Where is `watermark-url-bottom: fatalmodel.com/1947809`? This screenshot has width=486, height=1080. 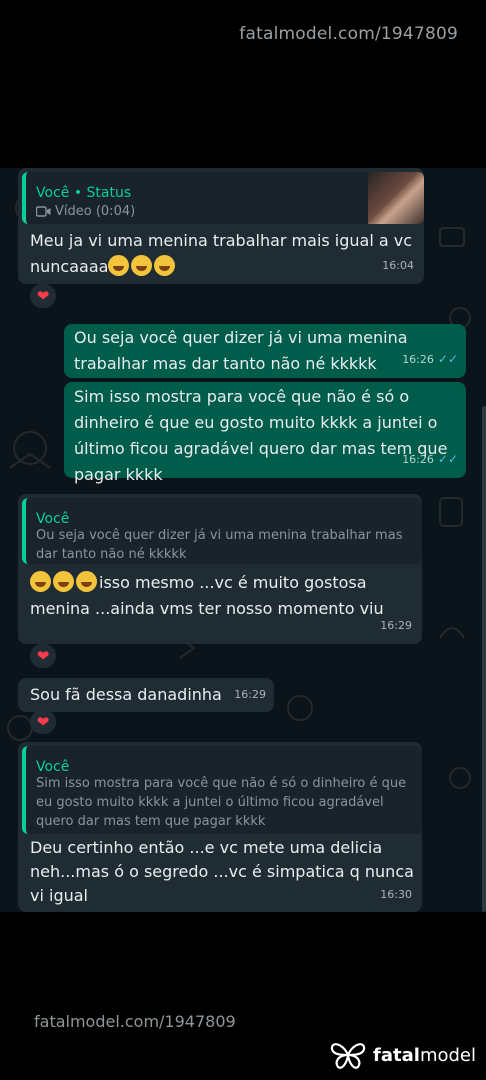 watermark-url-bottom: fatalmodel.com/1947809 is located at coordinates (135, 1021).